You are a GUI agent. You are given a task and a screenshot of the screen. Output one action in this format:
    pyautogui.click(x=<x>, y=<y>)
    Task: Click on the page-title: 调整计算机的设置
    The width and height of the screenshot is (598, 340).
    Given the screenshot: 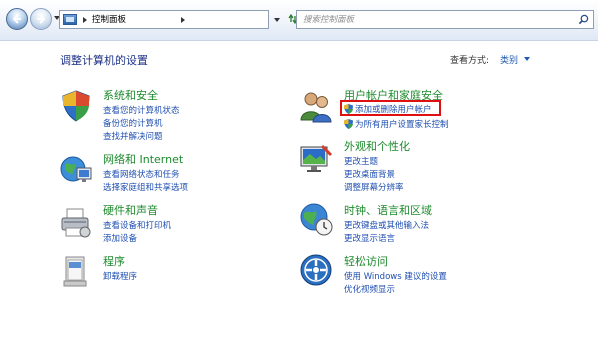 What is the action you would take?
    pyautogui.click(x=104, y=60)
    